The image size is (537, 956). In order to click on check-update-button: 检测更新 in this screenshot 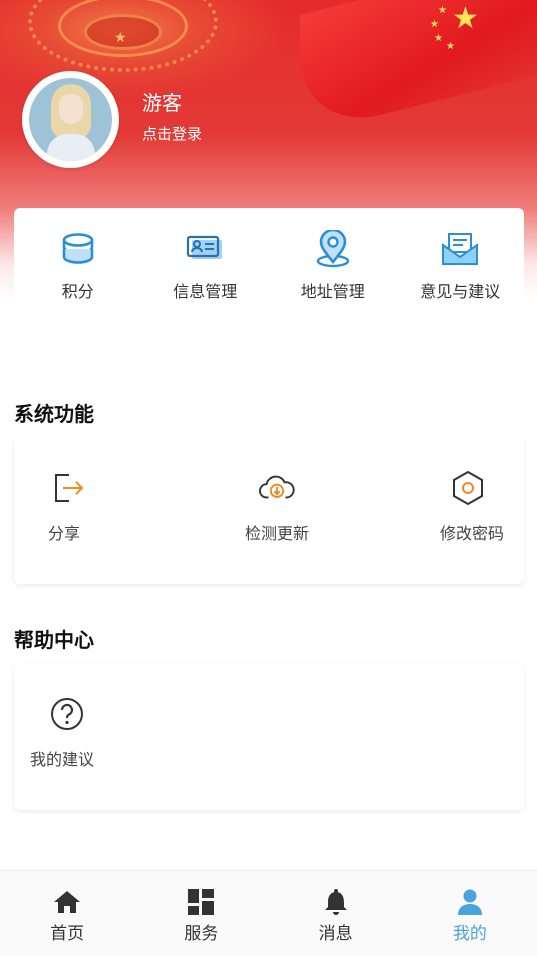, I will do `click(276, 507)`.